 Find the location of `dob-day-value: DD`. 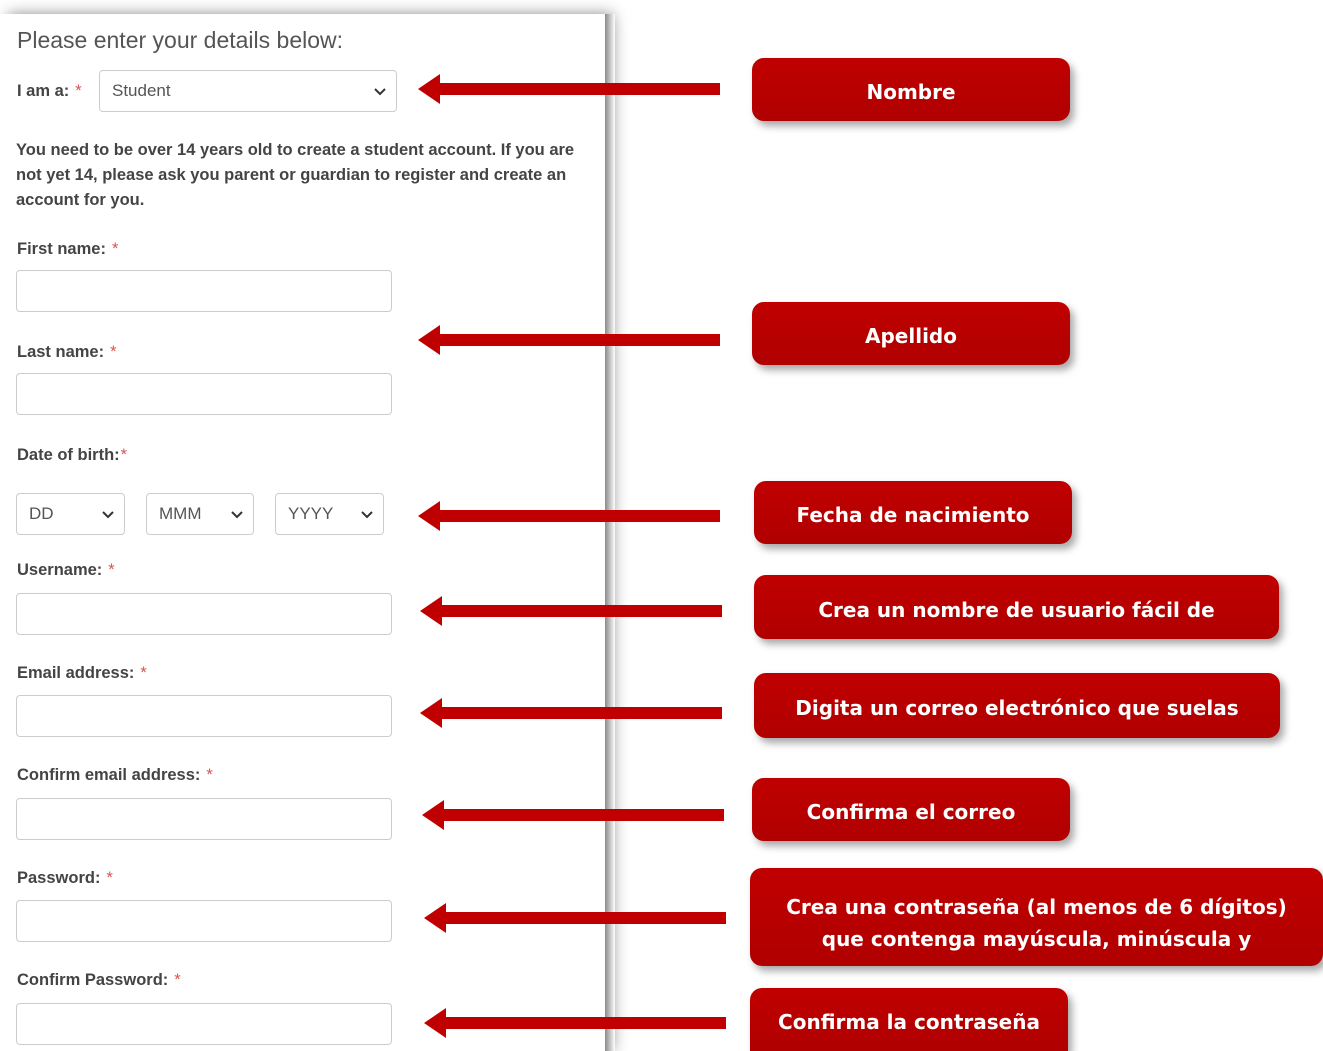

dob-day-value: DD is located at coordinates (41, 513).